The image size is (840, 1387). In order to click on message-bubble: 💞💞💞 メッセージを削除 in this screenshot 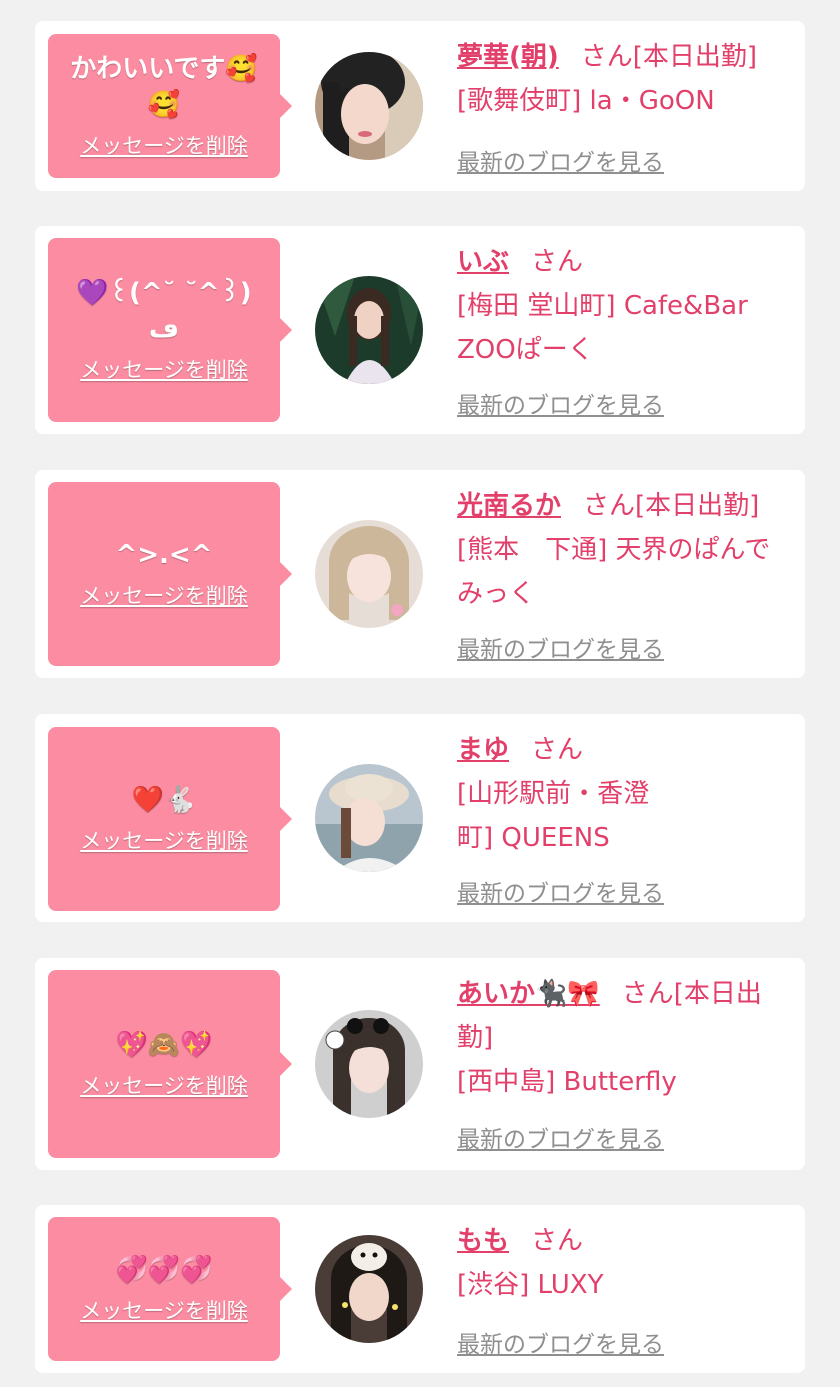, I will do `click(170, 1289)`.